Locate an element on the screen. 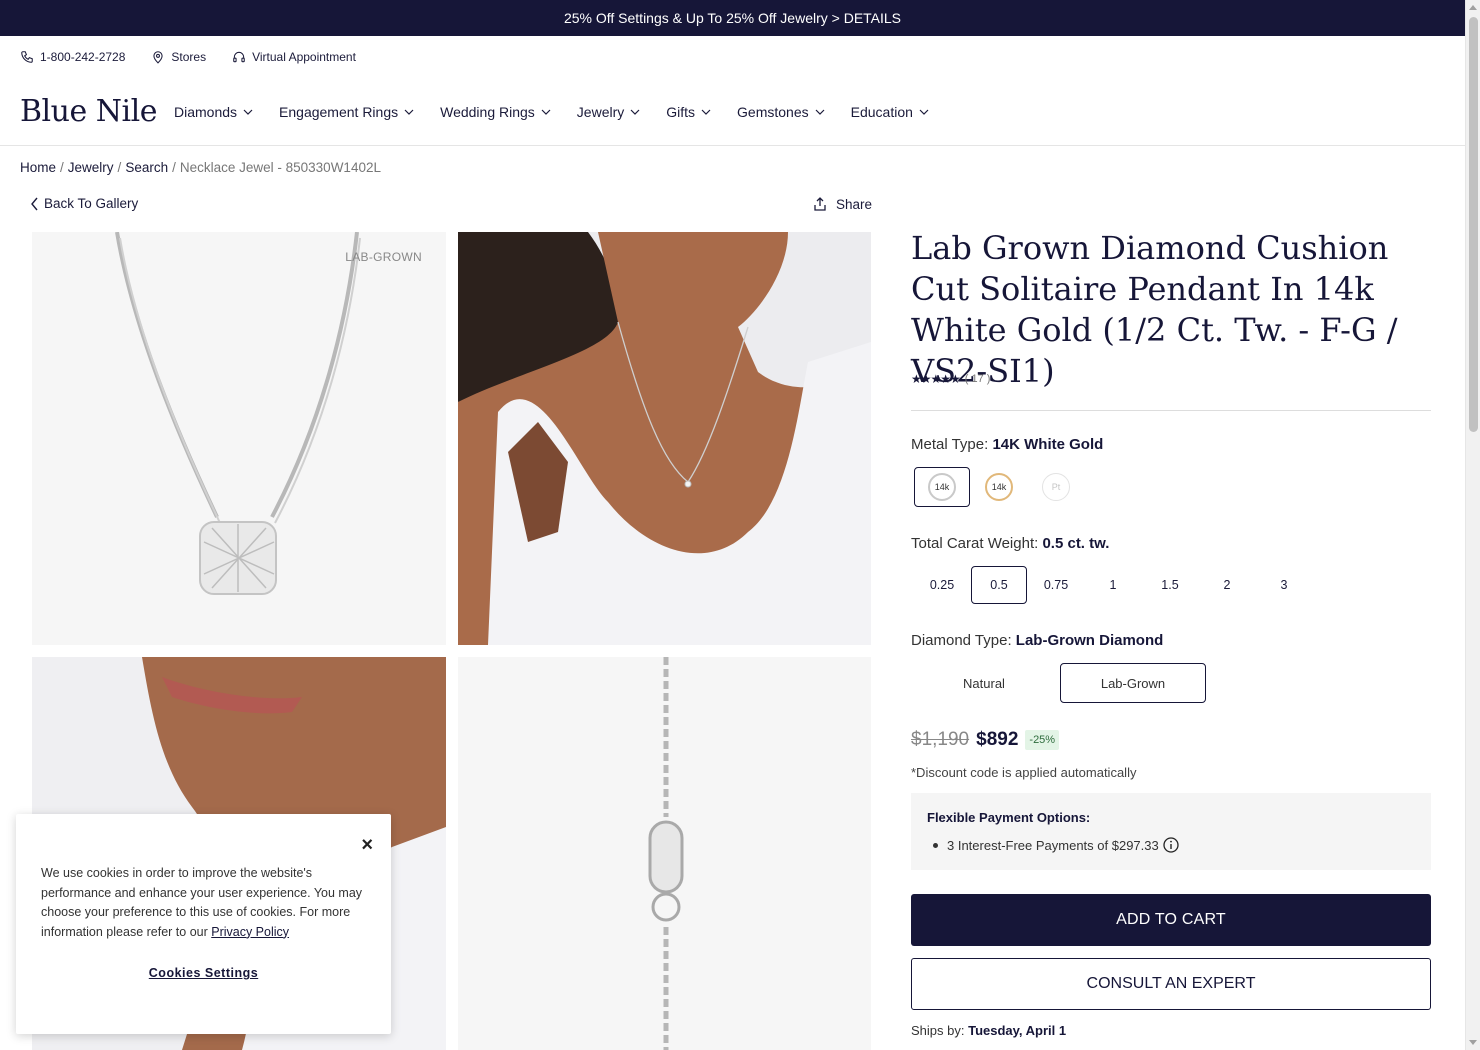 The image size is (1480, 1050). nav-item-diamonds: Diamonds is located at coordinates (213, 112).